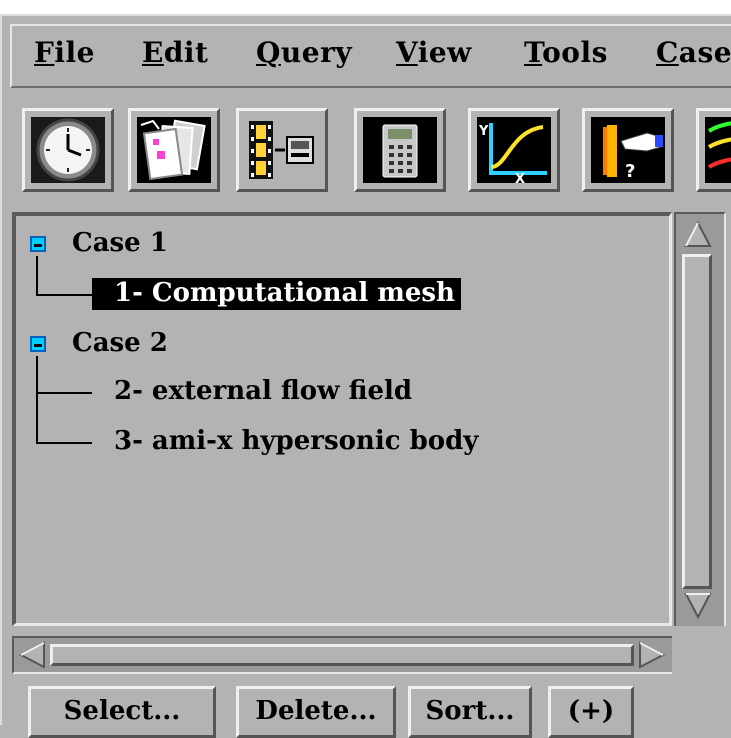 The height and width of the screenshot is (738, 731). I want to click on svg-text: X, so click(520, 177).